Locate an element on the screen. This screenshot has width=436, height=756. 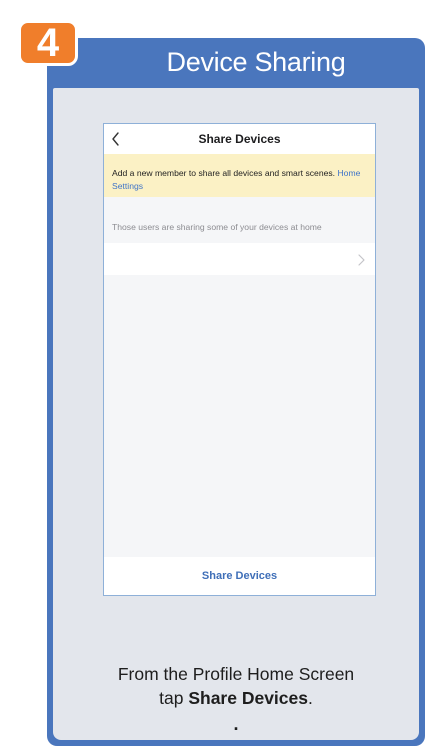
caption-share-devices: Share Devices is located at coordinates (248, 698).